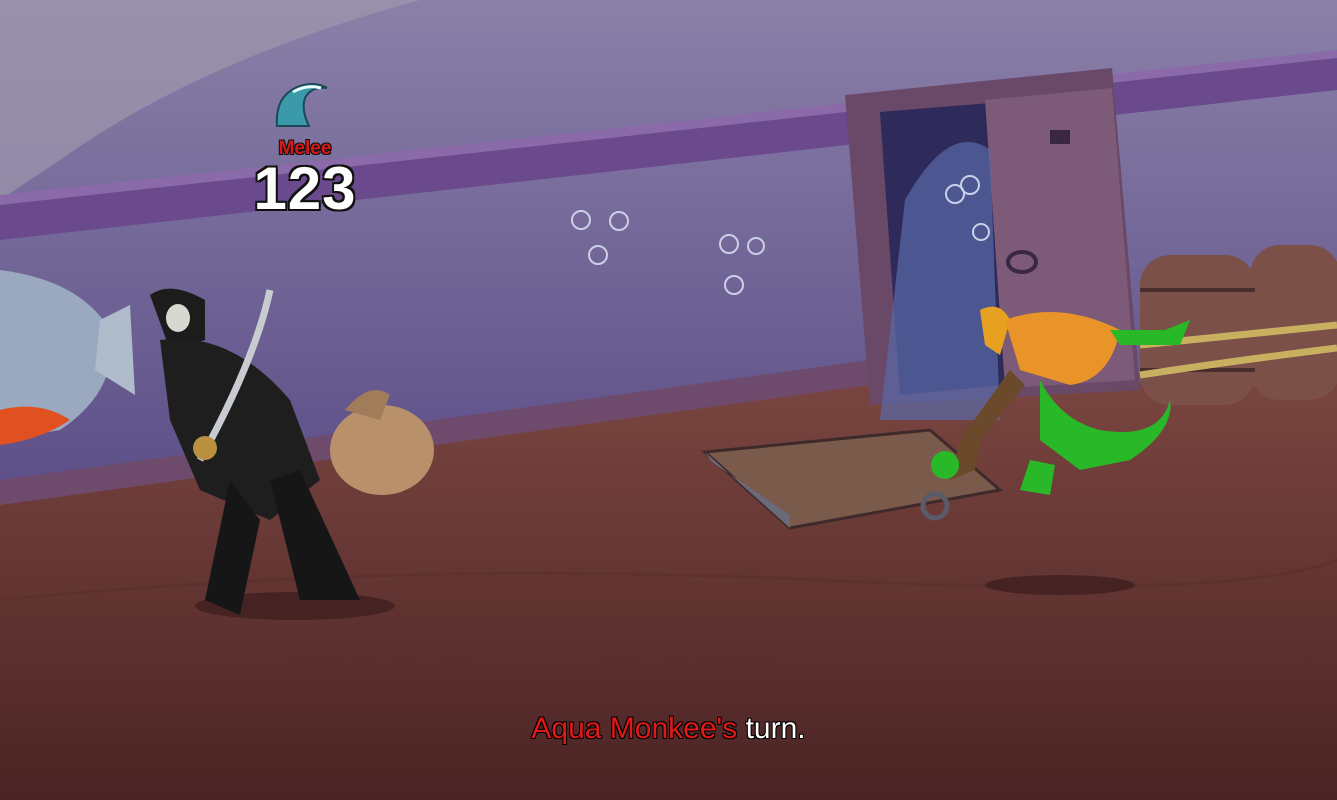 The image size is (1337, 800). I want to click on turn-indicator: Aqua Monkee's turn., so click(668, 729).